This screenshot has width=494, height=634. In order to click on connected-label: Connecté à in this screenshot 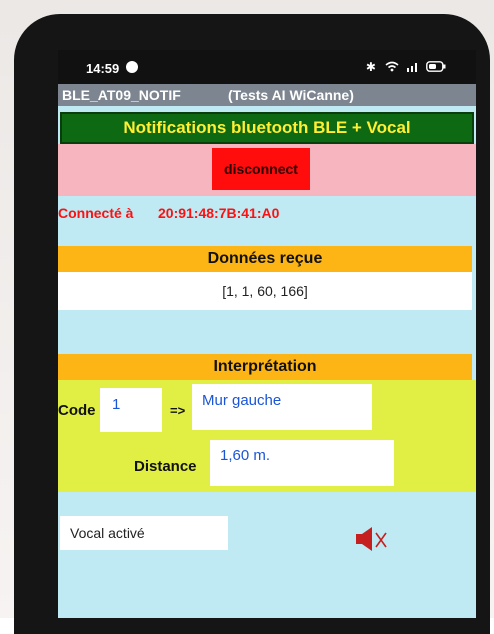, I will do `click(96, 213)`.